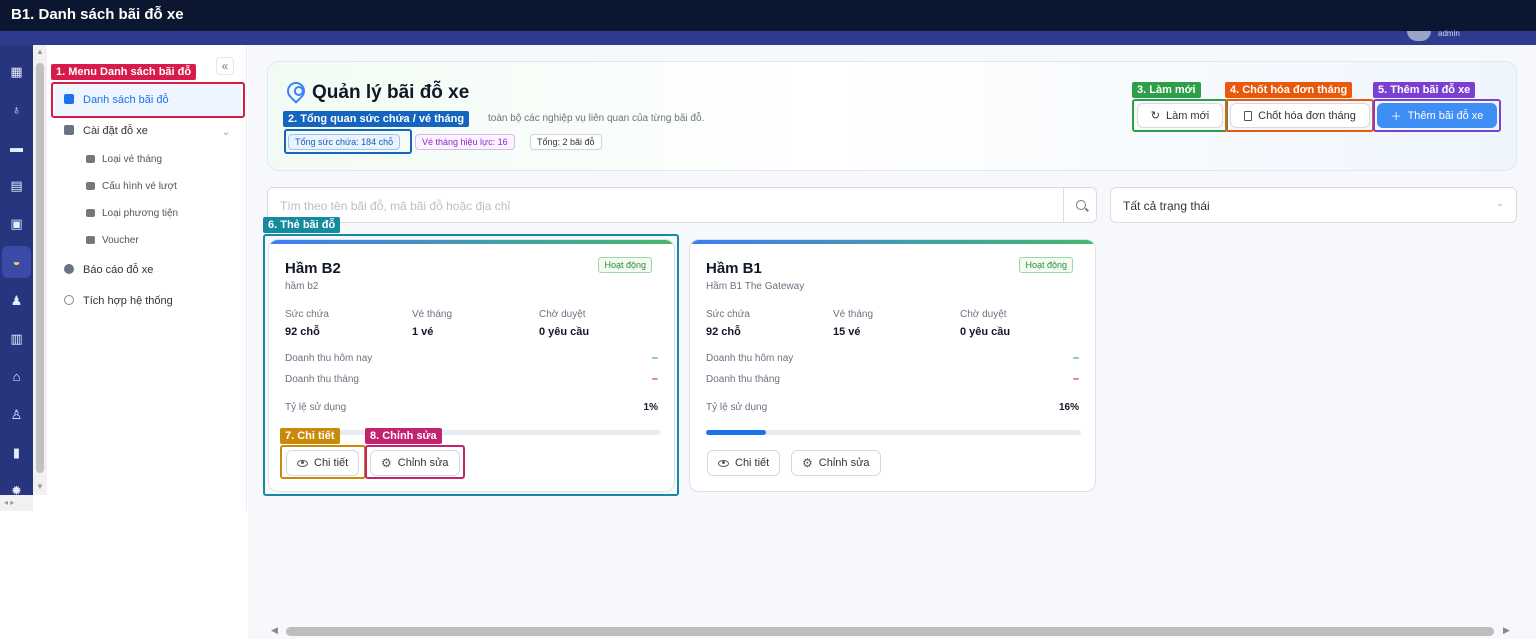 The image size is (1536, 639). What do you see at coordinates (90, 213) in the screenshot?
I see `car-icon` at bounding box center [90, 213].